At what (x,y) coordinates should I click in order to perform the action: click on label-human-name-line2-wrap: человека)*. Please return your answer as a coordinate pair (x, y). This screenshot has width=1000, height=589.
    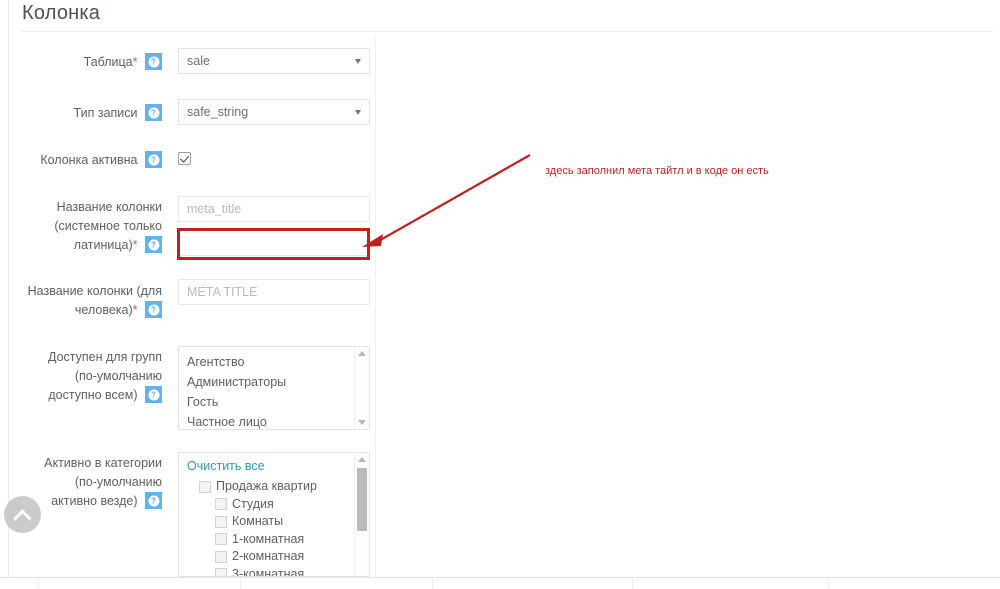
    Looking at the image, I should click on (81, 310).